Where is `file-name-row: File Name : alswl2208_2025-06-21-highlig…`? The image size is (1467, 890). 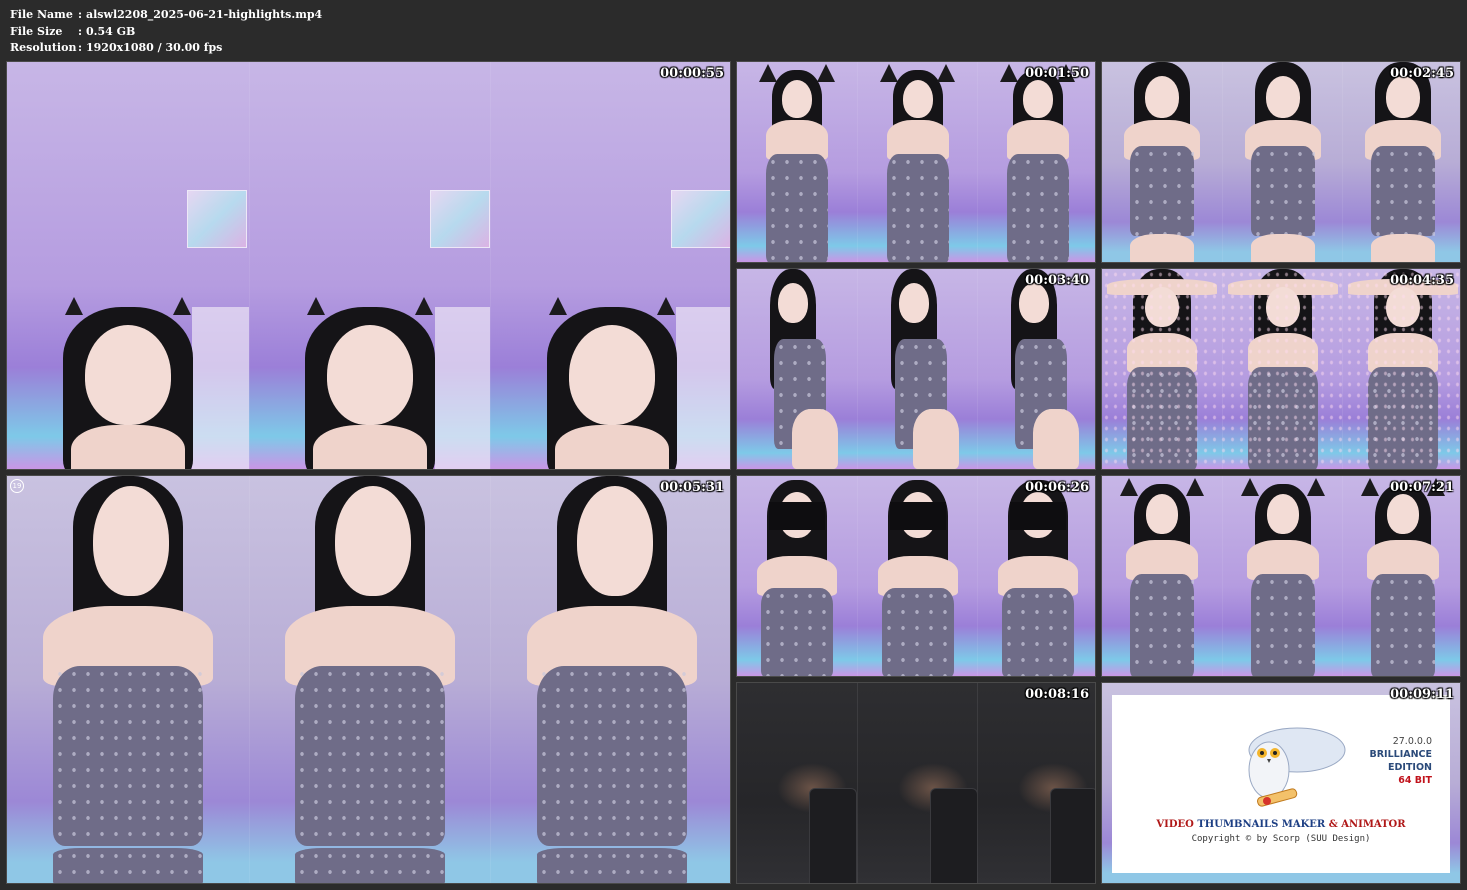
file-name-row: File Name : alswl2208_2025-06-21-highlig… is located at coordinates (166, 15).